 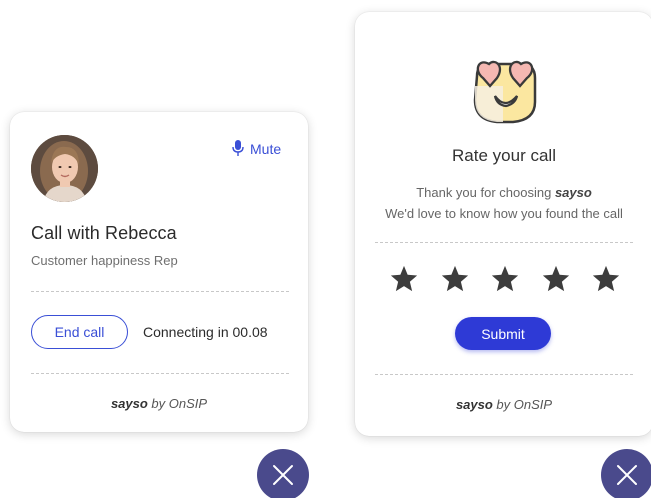 I want to click on thanks-line-2: We'd love to know how you found the call, so click(x=504, y=213).